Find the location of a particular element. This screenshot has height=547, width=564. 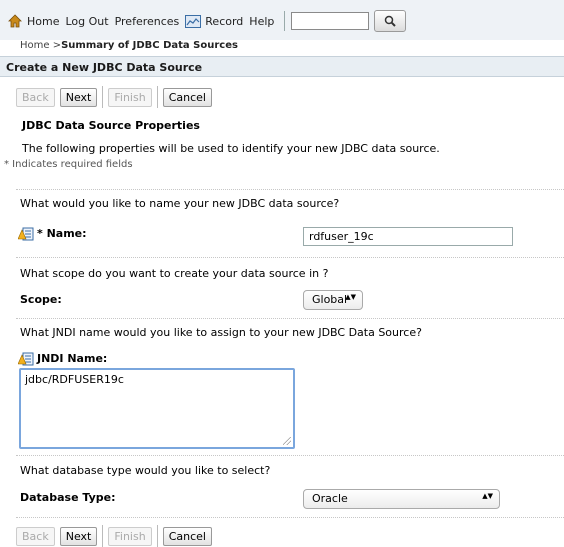

name-label-row: * Name: is located at coordinates (52, 234).